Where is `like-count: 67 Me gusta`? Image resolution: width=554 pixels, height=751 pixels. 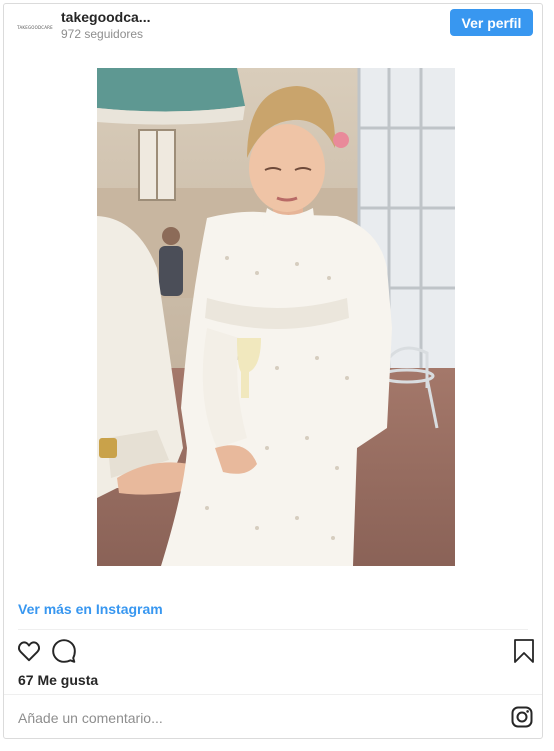 like-count: 67 Me gusta is located at coordinates (58, 680).